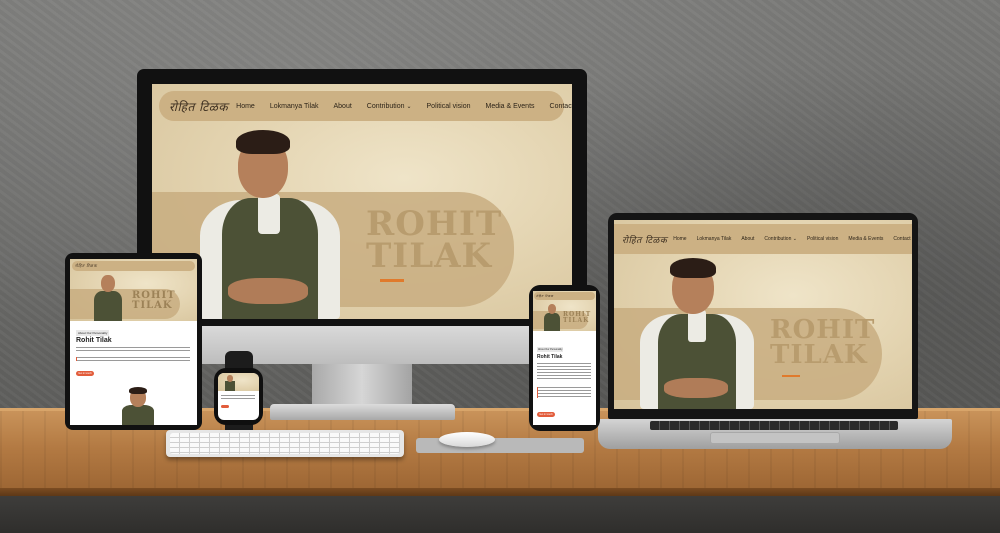 The width and height of the screenshot is (1000, 533). Describe the element at coordinates (644, 239) in the screenshot. I see `laptop-site-logo: रोहित टिळक` at that location.